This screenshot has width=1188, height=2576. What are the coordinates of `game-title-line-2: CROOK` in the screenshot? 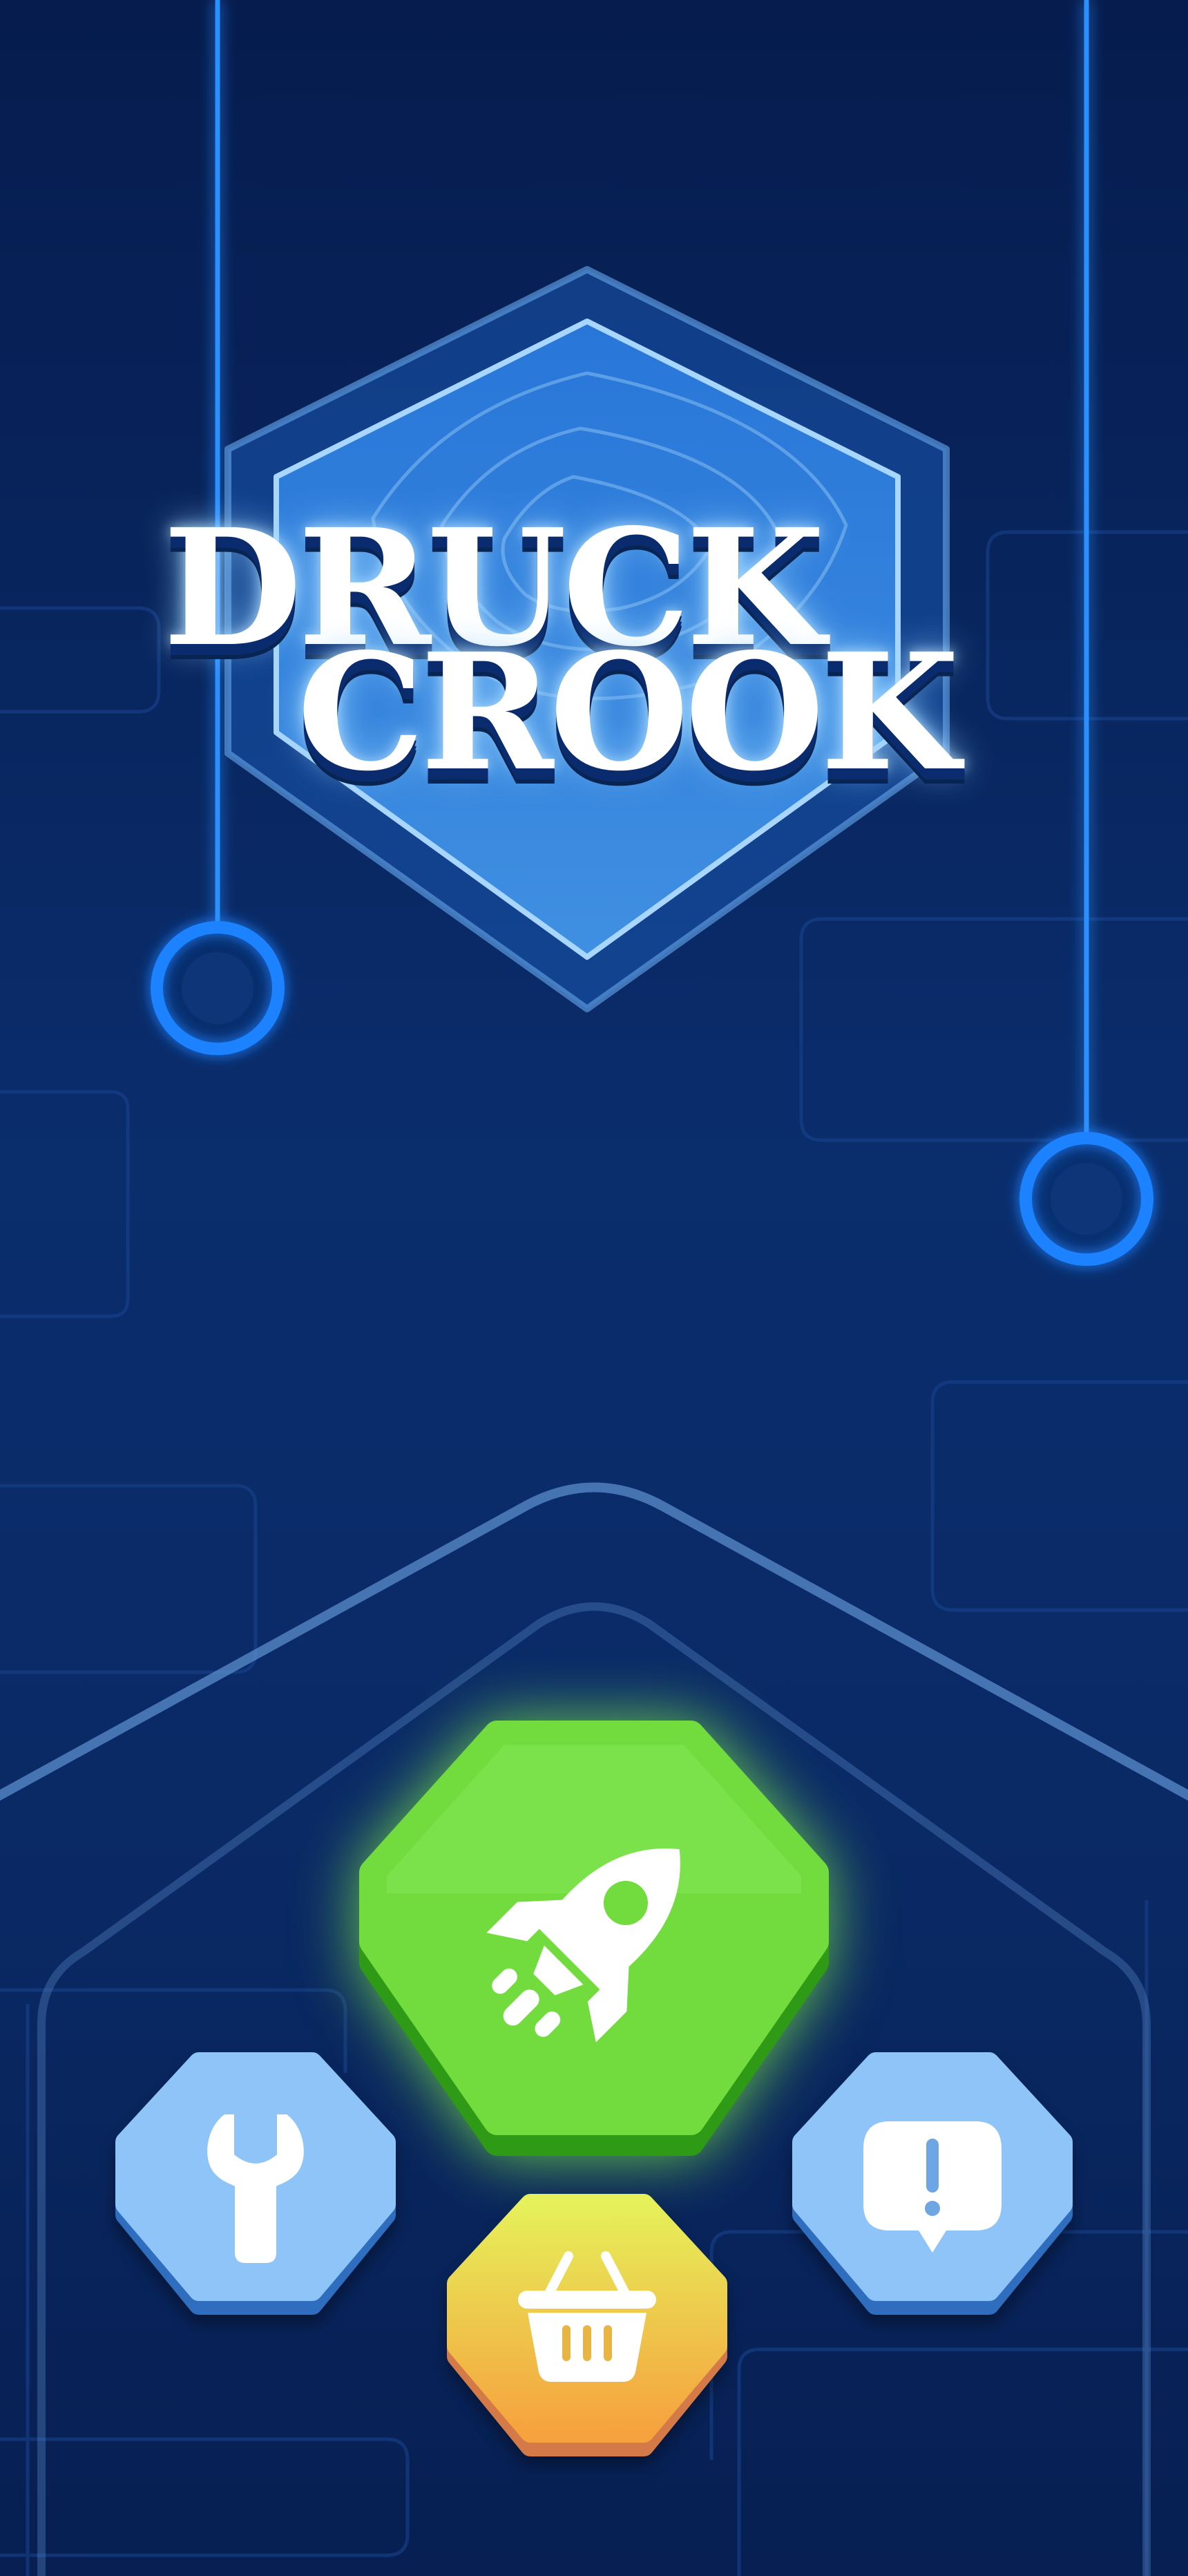 It's located at (628, 712).